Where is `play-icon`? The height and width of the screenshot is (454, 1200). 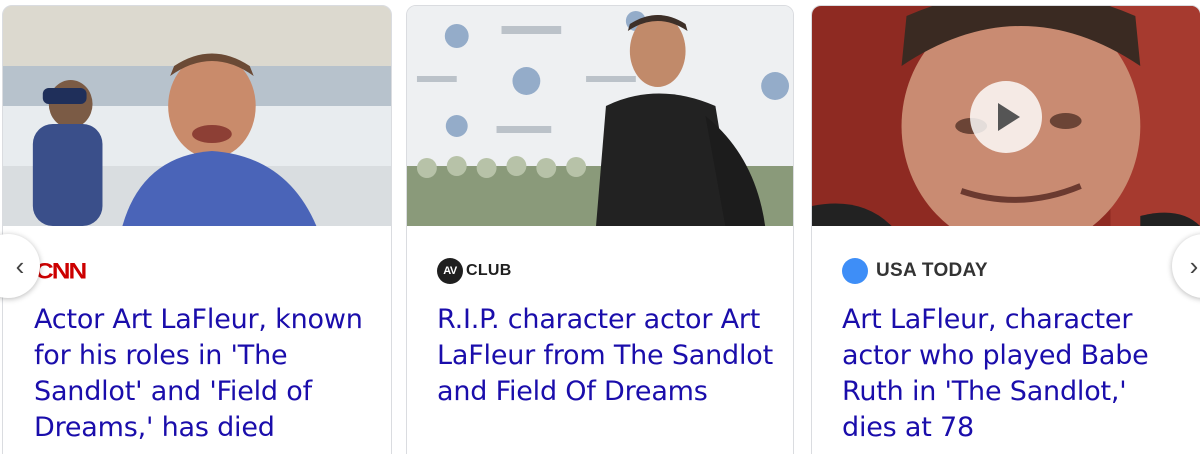 play-icon is located at coordinates (1009, 117).